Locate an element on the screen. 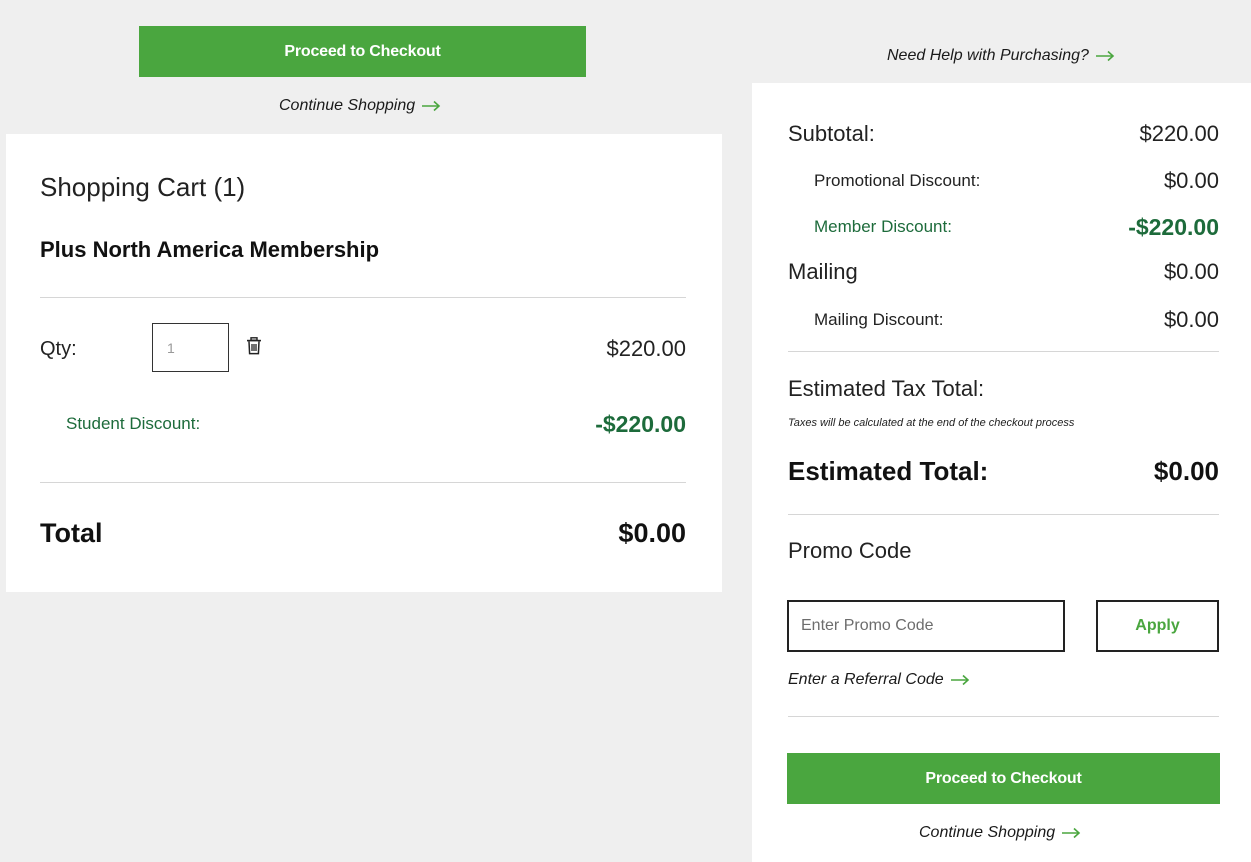 This screenshot has height=862, width=1251. estimated-total-value: $0.00 is located at coordinates (1186, 471).